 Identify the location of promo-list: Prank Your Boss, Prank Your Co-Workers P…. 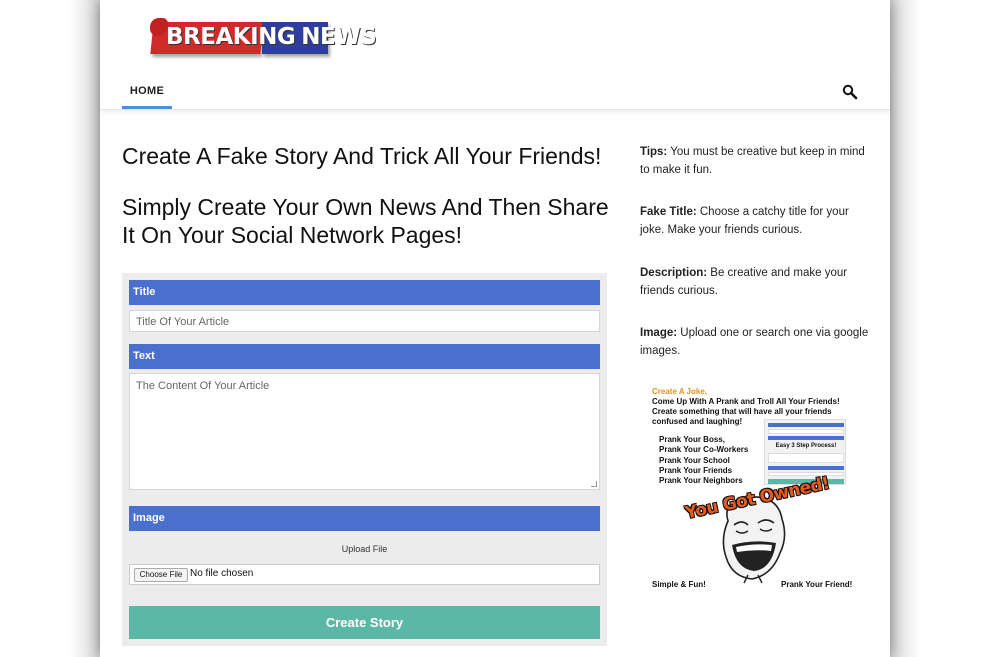
(703, 460).